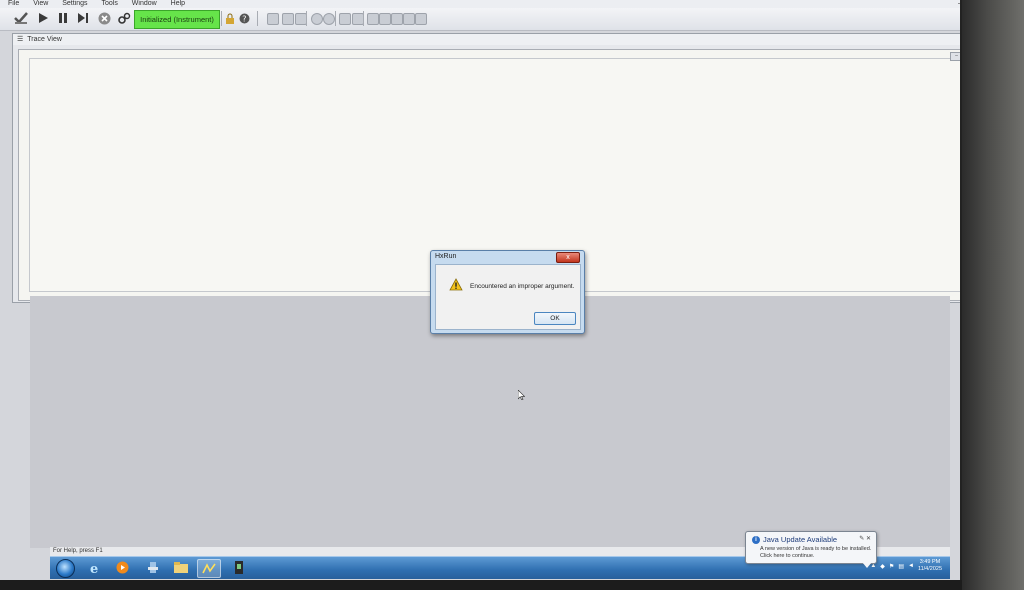 The image size is (1024, 590). Describe the element at coordinates (480, 19) in the screenshot. I see `toolbar: Initialized (Instrument) ?` at that location.